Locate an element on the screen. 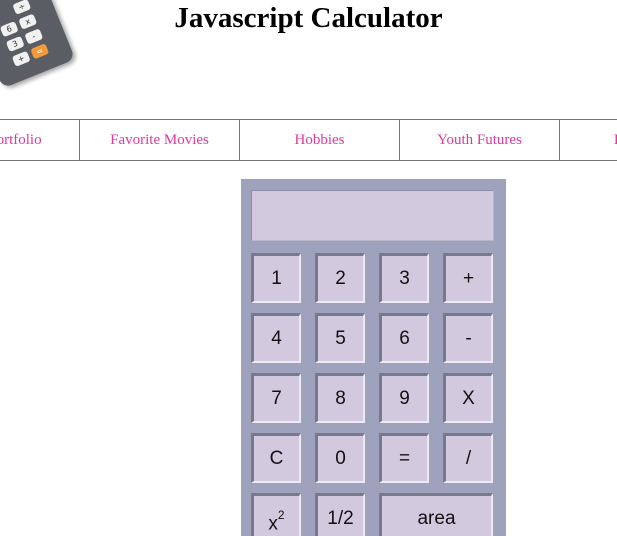  calculator-display is located at coordinates (372, 215).